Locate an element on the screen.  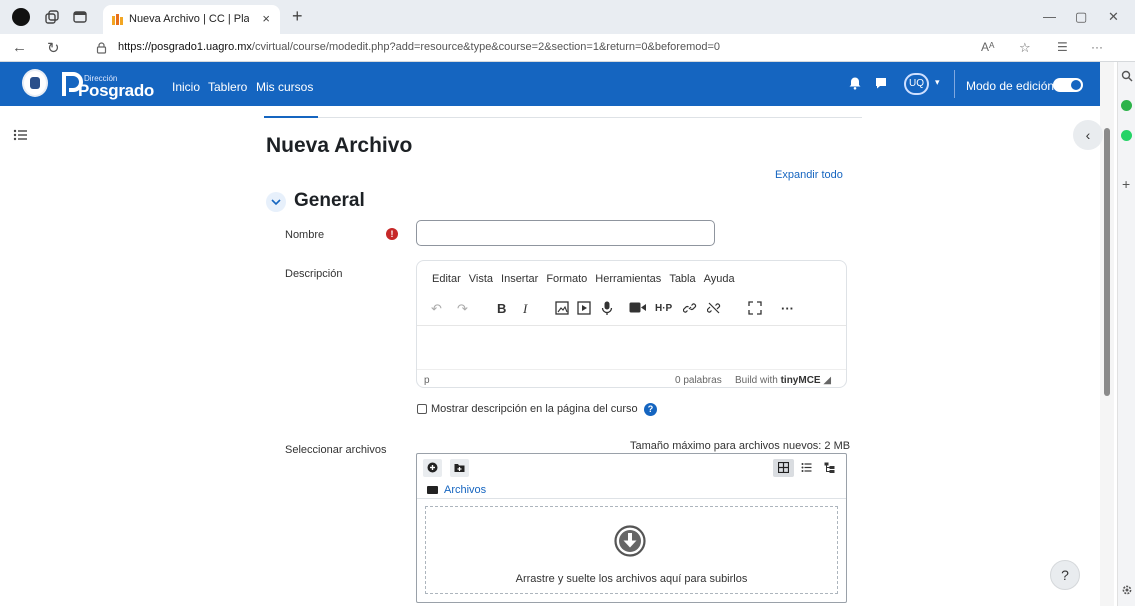
image-icon is located at coordinates (562, 309).